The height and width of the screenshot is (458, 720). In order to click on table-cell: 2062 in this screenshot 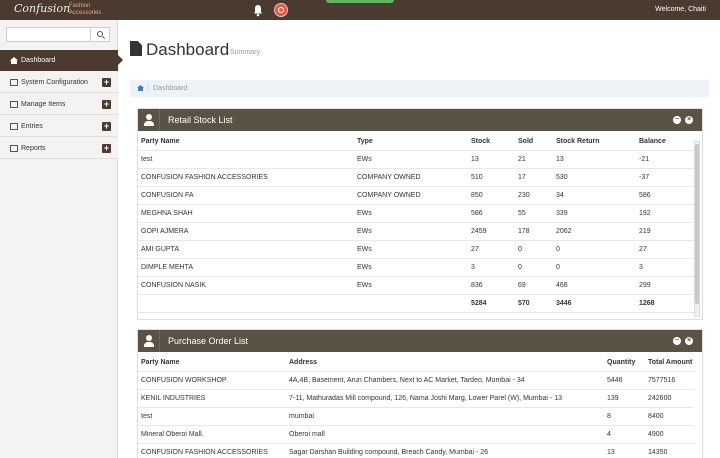, I will do `click(564, 231)`.